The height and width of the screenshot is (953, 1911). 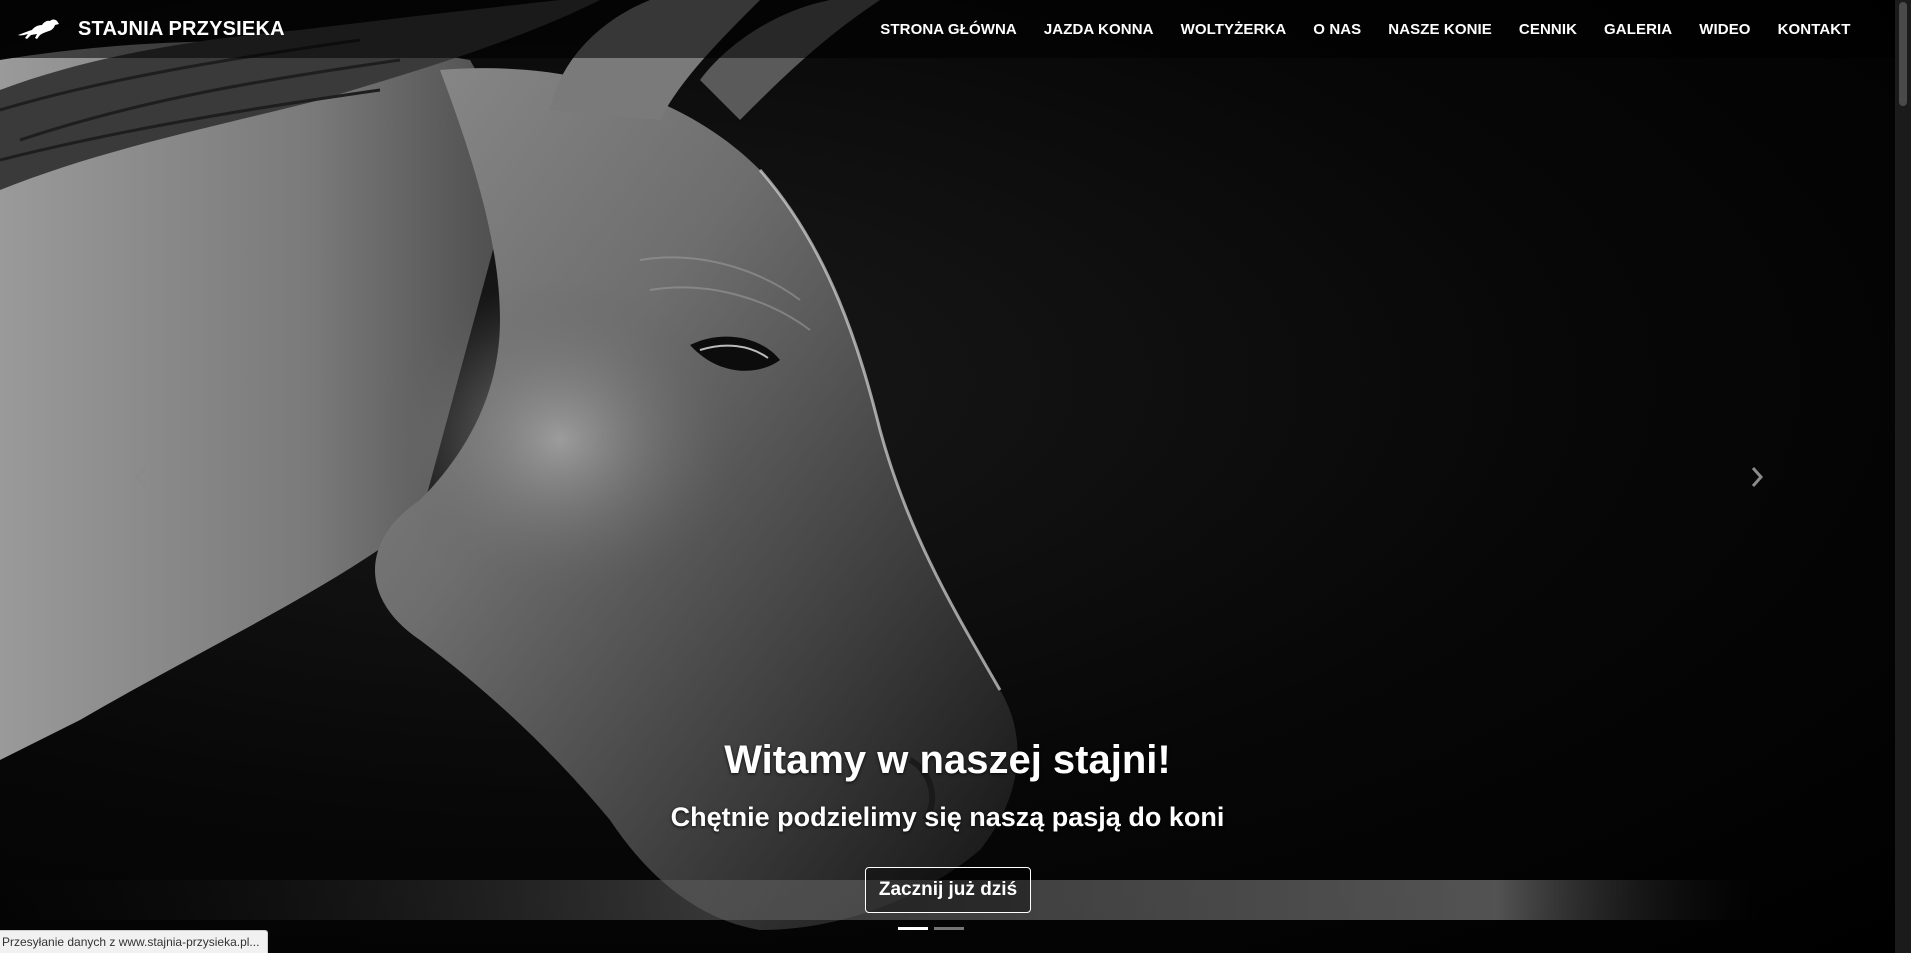 I want to click on chevron-right-icon, so click(x=1757, y=477).